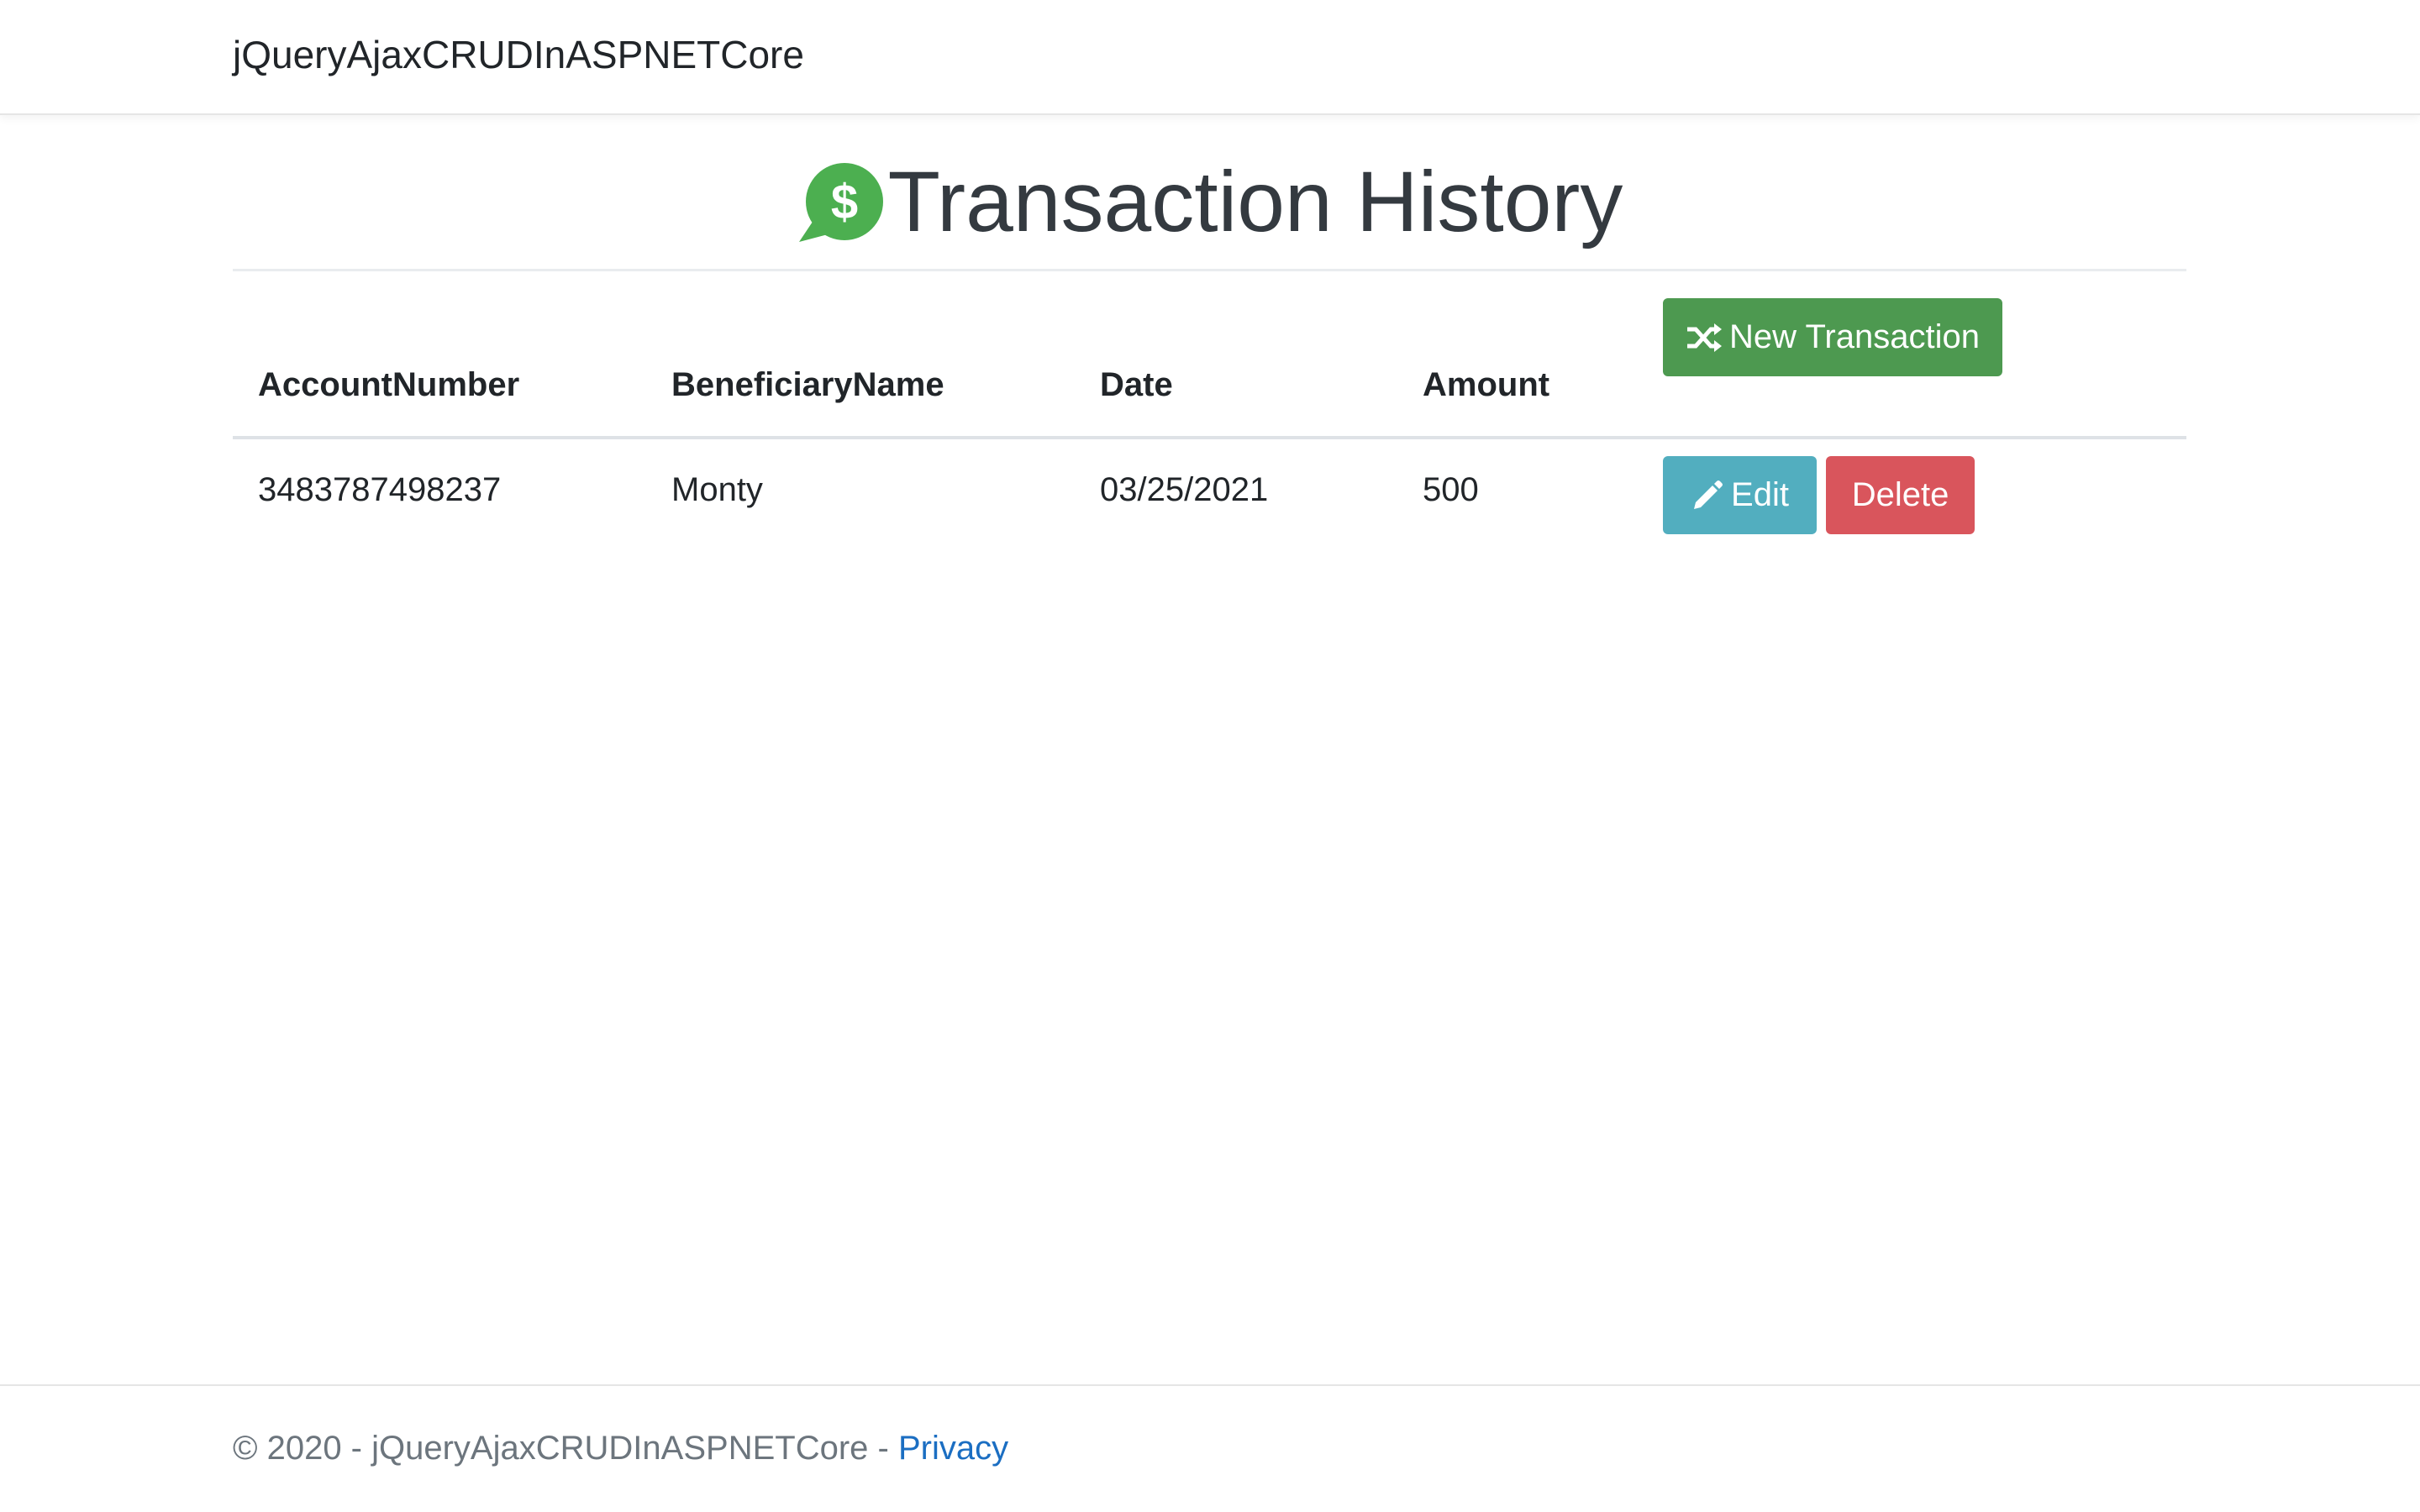  What do you see at coordinates (1451, 489) in the screenshot?
I see `cell-amount: 500` at bounding box center [1451, 489].